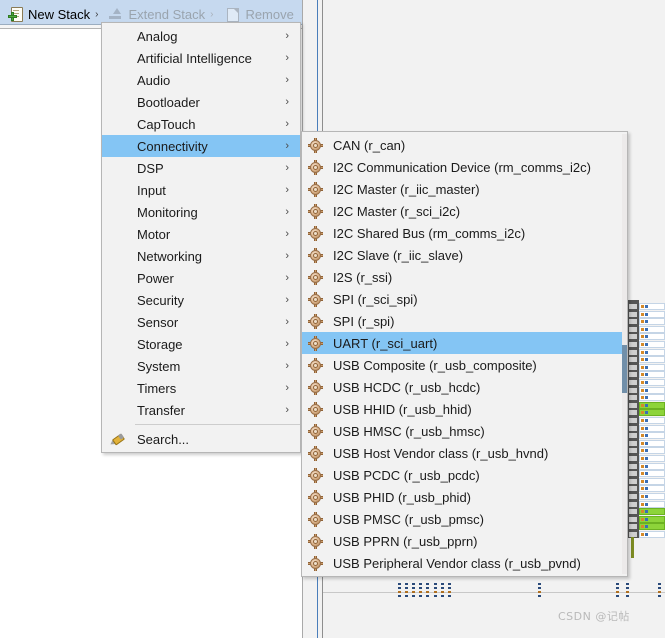 Image resolution: width=665 pixels, height=638 pixels. What do you see at coordinates (160, 14) in the screenshot?
I see `extend-stack-button: Extend Stack ›` at bounding box center [160, 14].